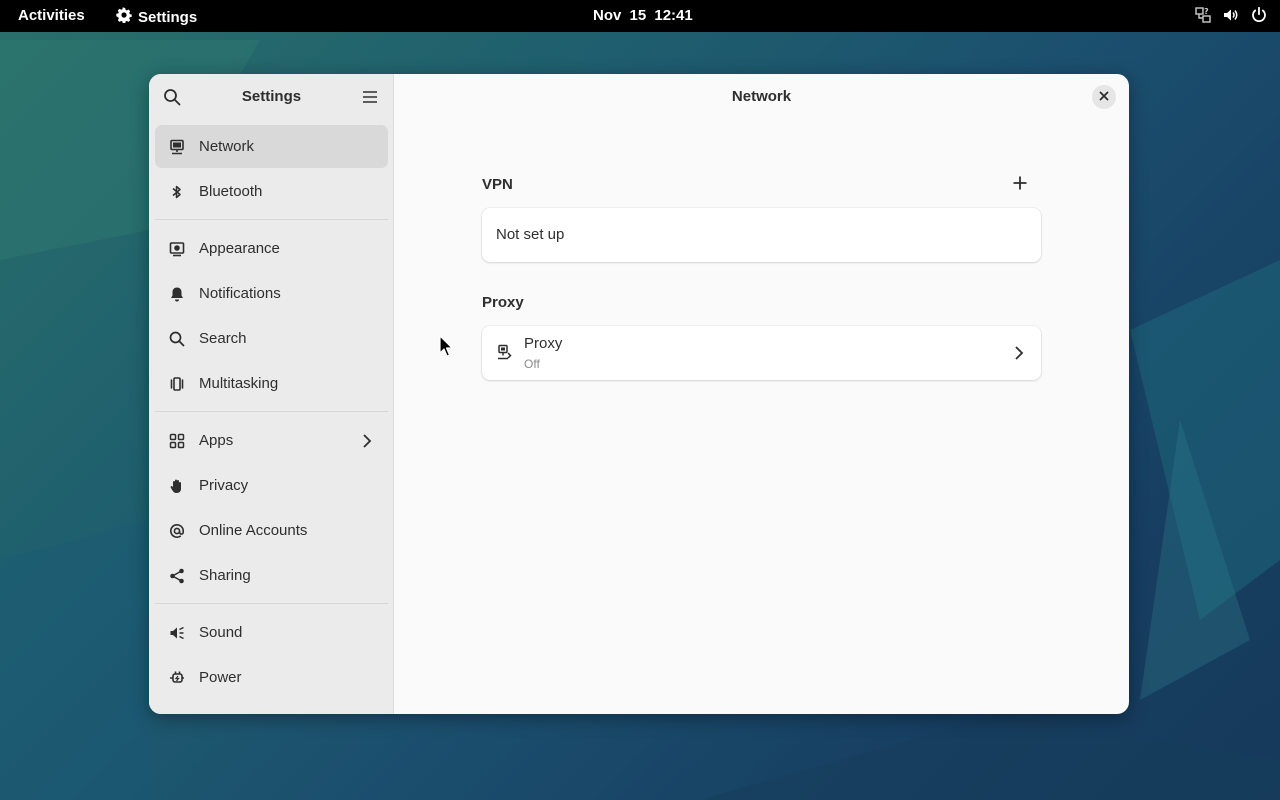  What do you see at coordinates (221, 632) in the screenshot?
I see `sidebar-item-label: Sound` at bounding box center [221, 632].